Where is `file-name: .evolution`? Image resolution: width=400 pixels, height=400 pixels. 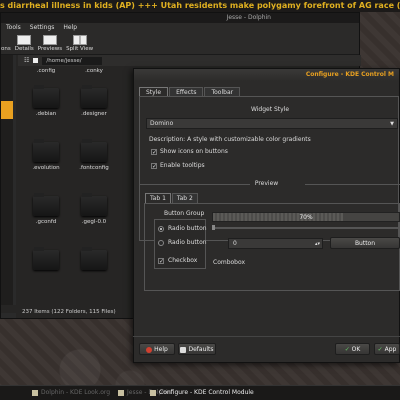
file-name: .evolution is located at coordinates (46, 168).